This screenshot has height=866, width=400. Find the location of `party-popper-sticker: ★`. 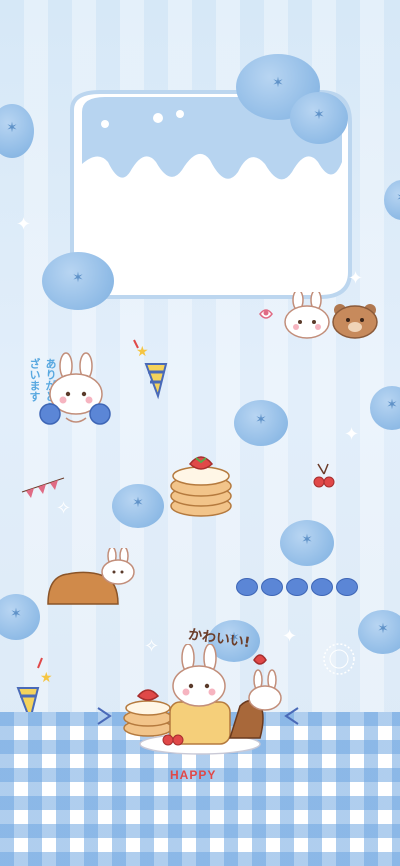

party-popper-sticker: ★ is located at coordinates (150, 369).